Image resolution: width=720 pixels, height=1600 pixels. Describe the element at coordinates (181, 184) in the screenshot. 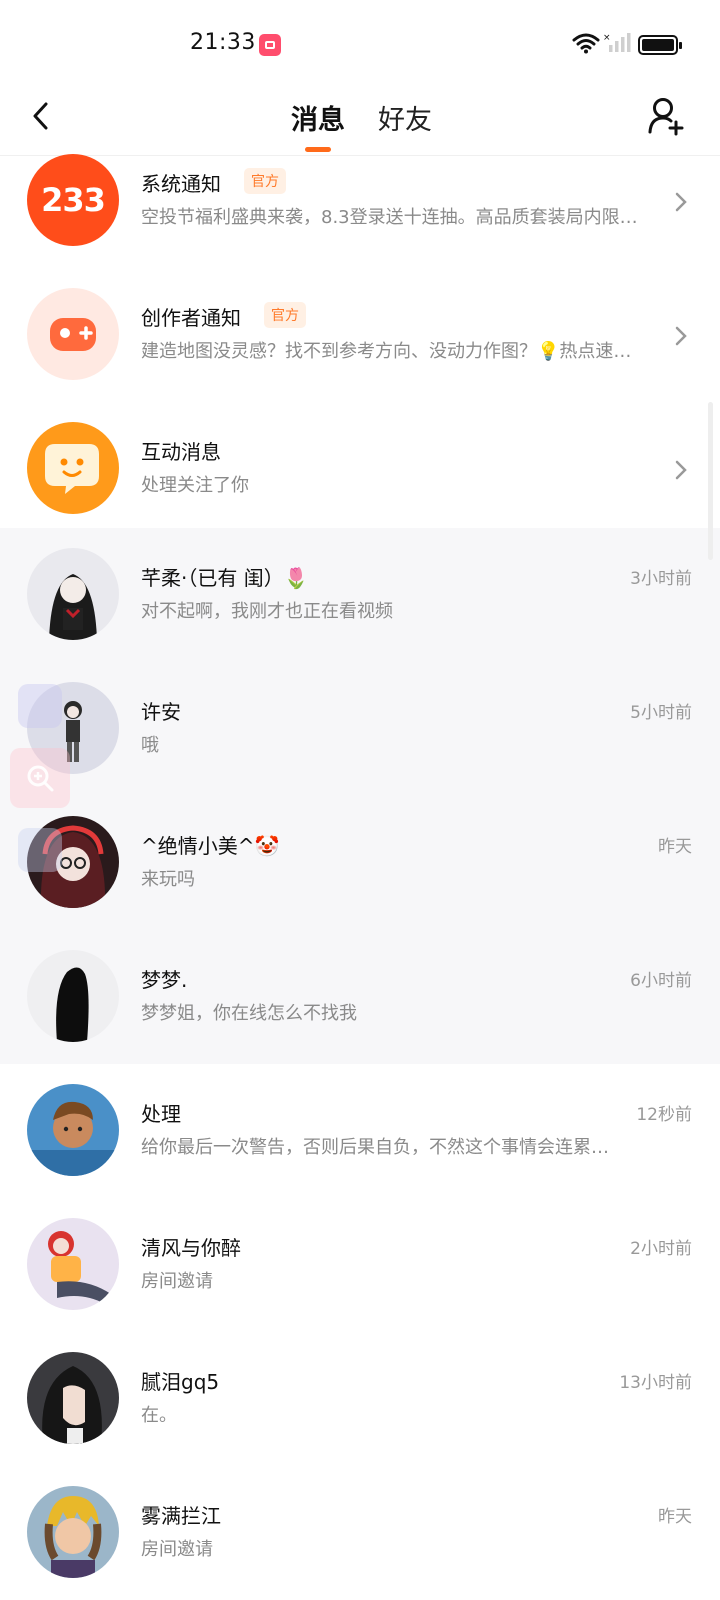

I see `row-title: 系统通知` at that location.